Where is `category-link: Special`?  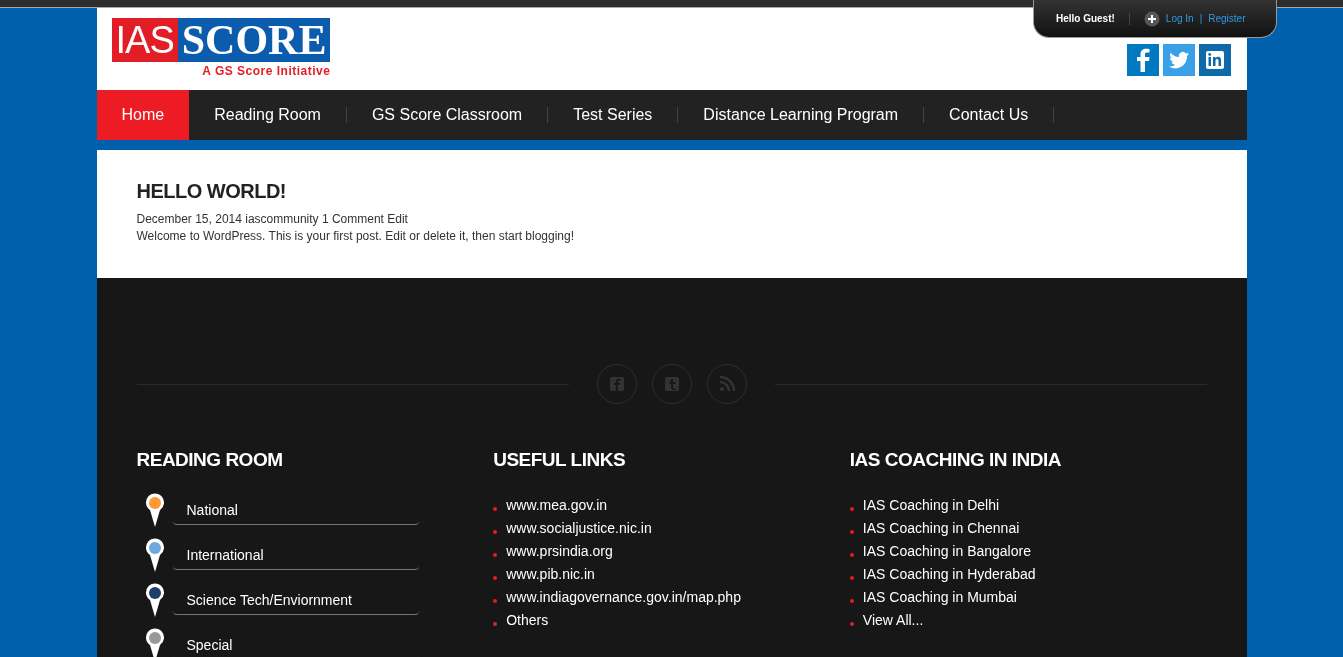
category-link: Special is located at coordinates (295, 643).